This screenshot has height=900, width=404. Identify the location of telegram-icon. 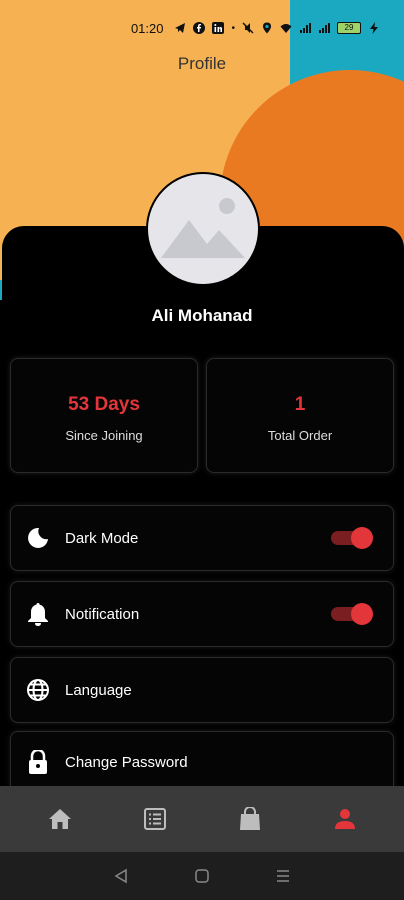
(180, 28).